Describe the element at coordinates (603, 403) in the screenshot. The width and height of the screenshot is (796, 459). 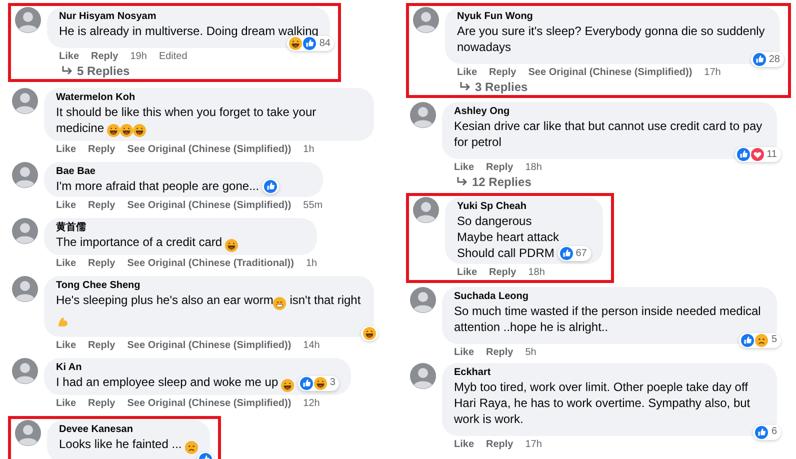
I see `comment-text: Myb too tired, work over limit. Other poeple take day off Hari Raya, he has to work overtime. Sympathy also, but work is work.` at that location.